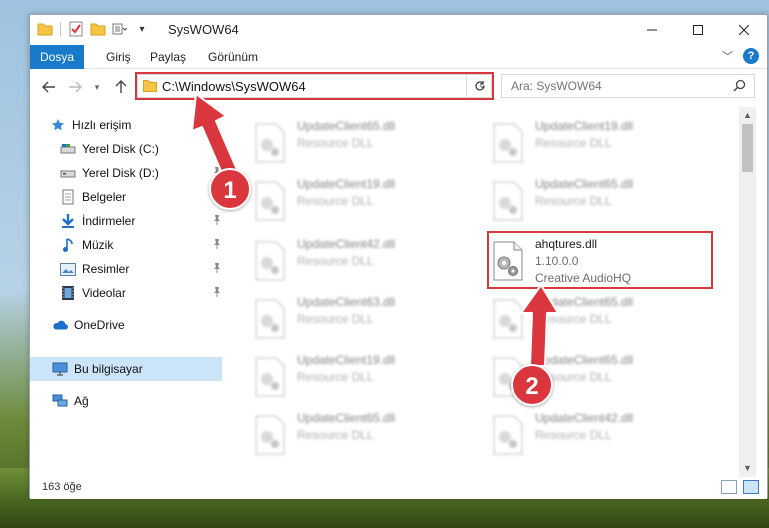 The width and height of the screenshot is (769, 528). Describe the element at coordinates (142, 29) in the screenshot. I see `chevron-down-icon: ▾` at that location.